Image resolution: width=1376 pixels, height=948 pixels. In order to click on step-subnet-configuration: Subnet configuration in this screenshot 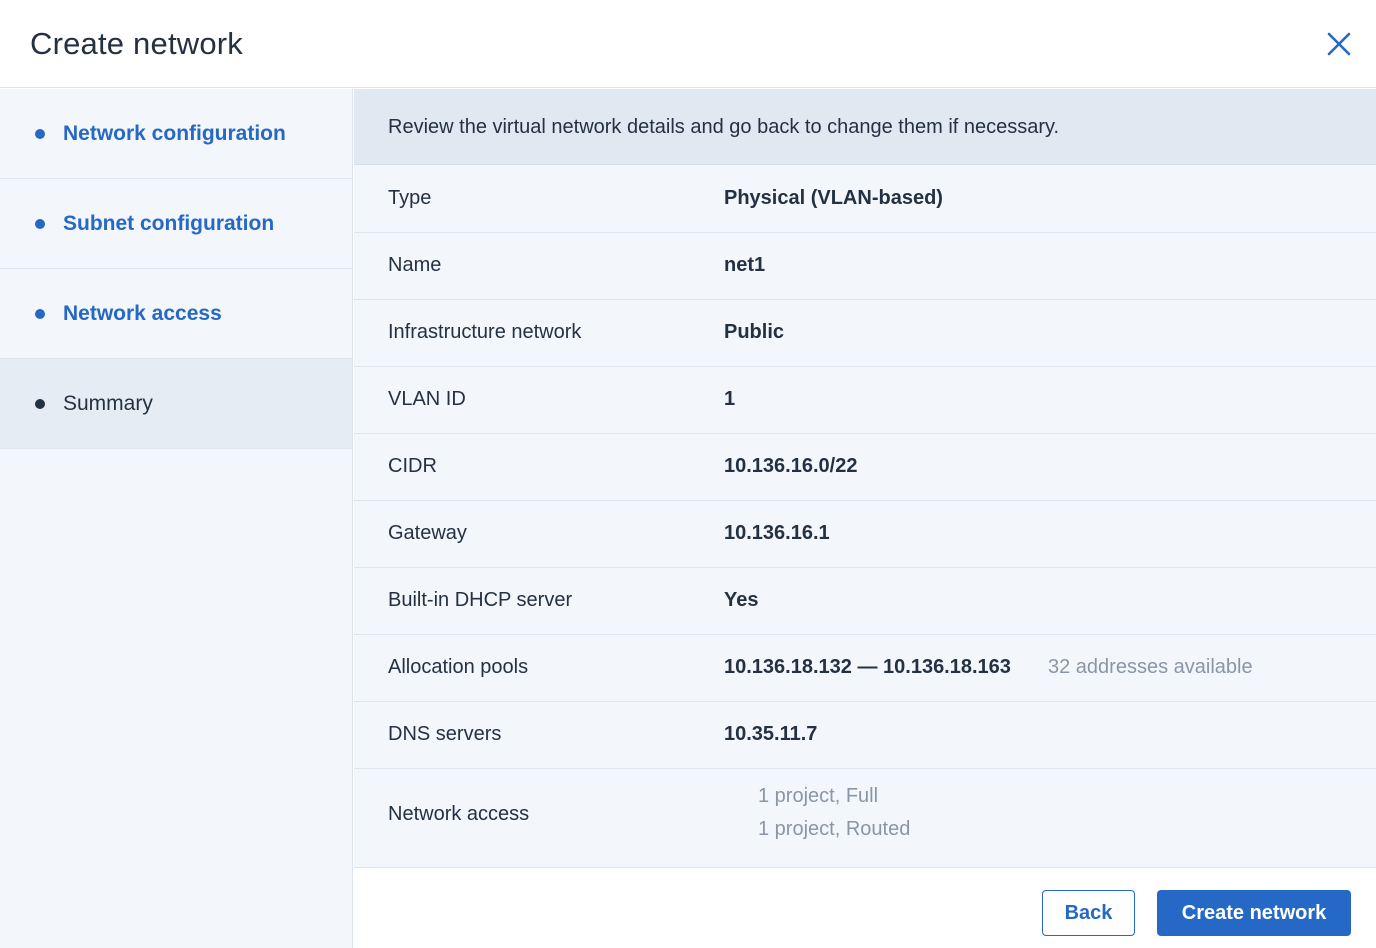, I will do `click(176, 224)`.